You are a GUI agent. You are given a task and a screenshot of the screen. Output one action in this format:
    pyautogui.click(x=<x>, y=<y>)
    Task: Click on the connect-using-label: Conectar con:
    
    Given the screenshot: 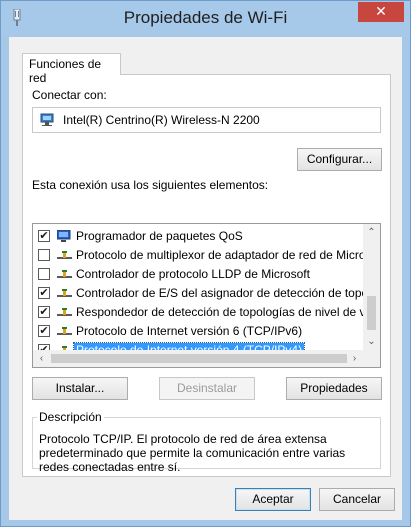 What is the action you would take?
    pyautogui.click(x=69, y=95)
    